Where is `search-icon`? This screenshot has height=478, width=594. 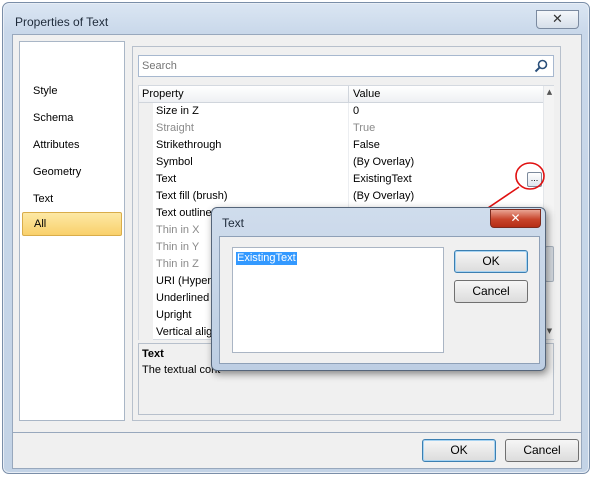
search-icon is located at coordinates (541, 66).